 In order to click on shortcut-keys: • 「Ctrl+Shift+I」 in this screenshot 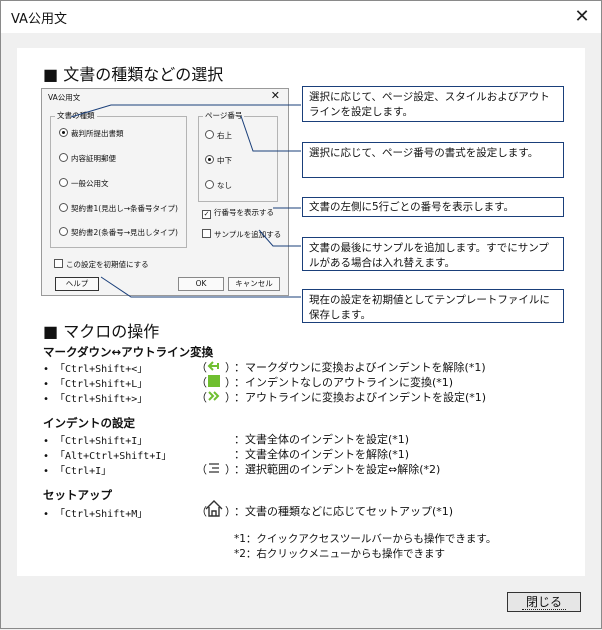, I will do `click(95, 441)`.